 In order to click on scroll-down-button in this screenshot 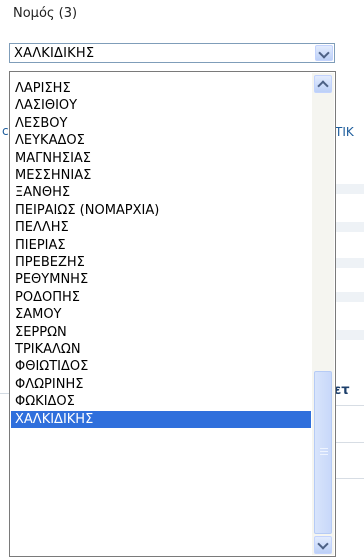, I will do `click(323, 545)`.